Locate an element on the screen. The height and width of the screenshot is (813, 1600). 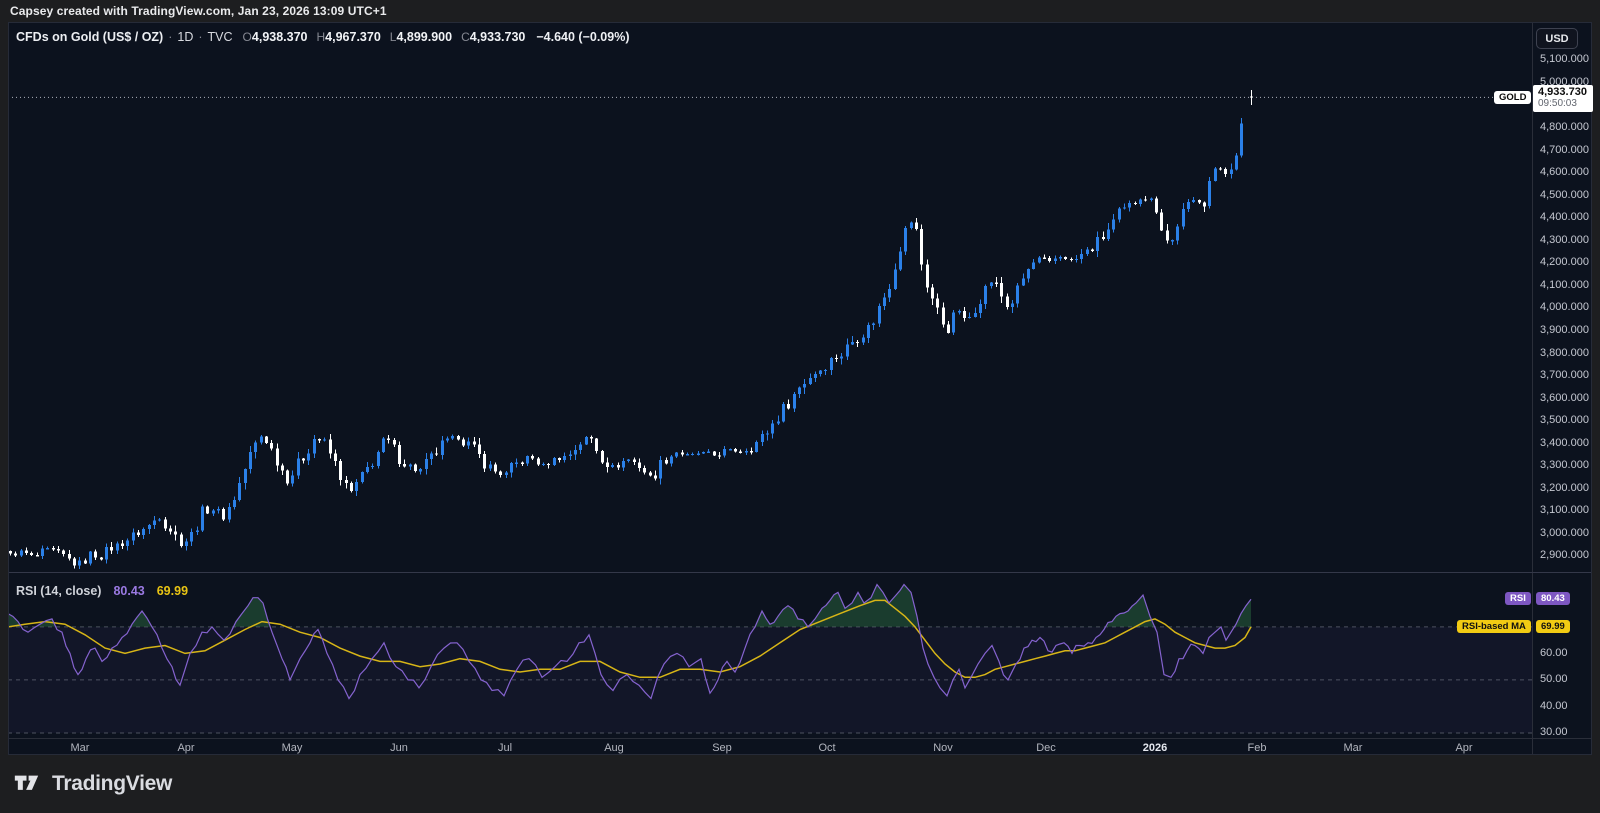
ohlc-c: C4,933.730 is located at coordinates (493, 37).